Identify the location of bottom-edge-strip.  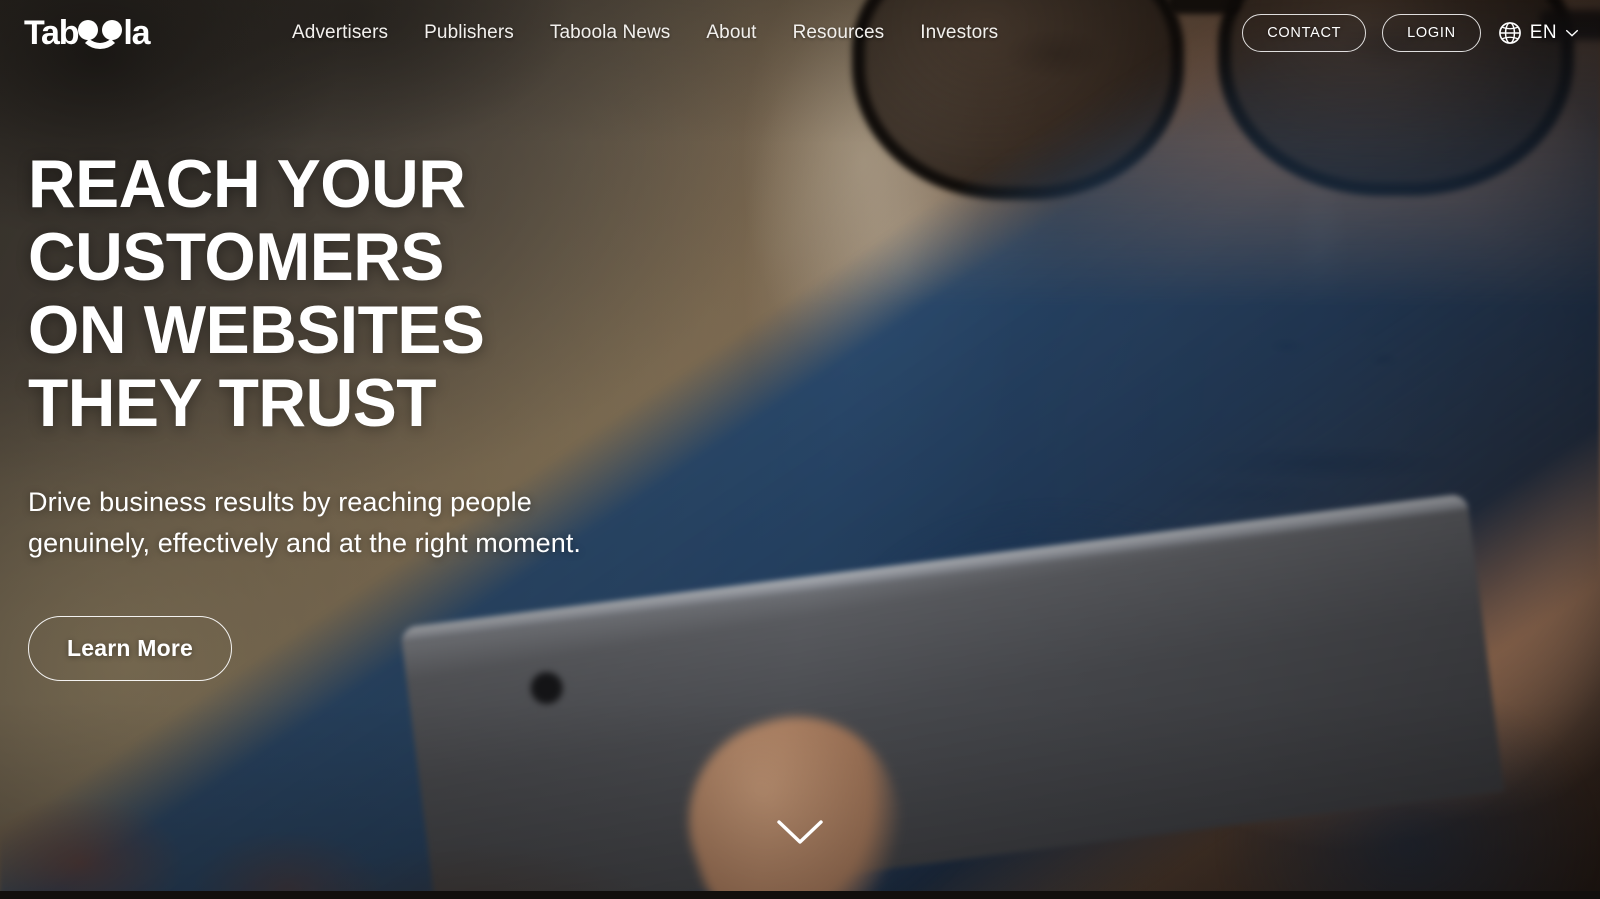
(800, 895).